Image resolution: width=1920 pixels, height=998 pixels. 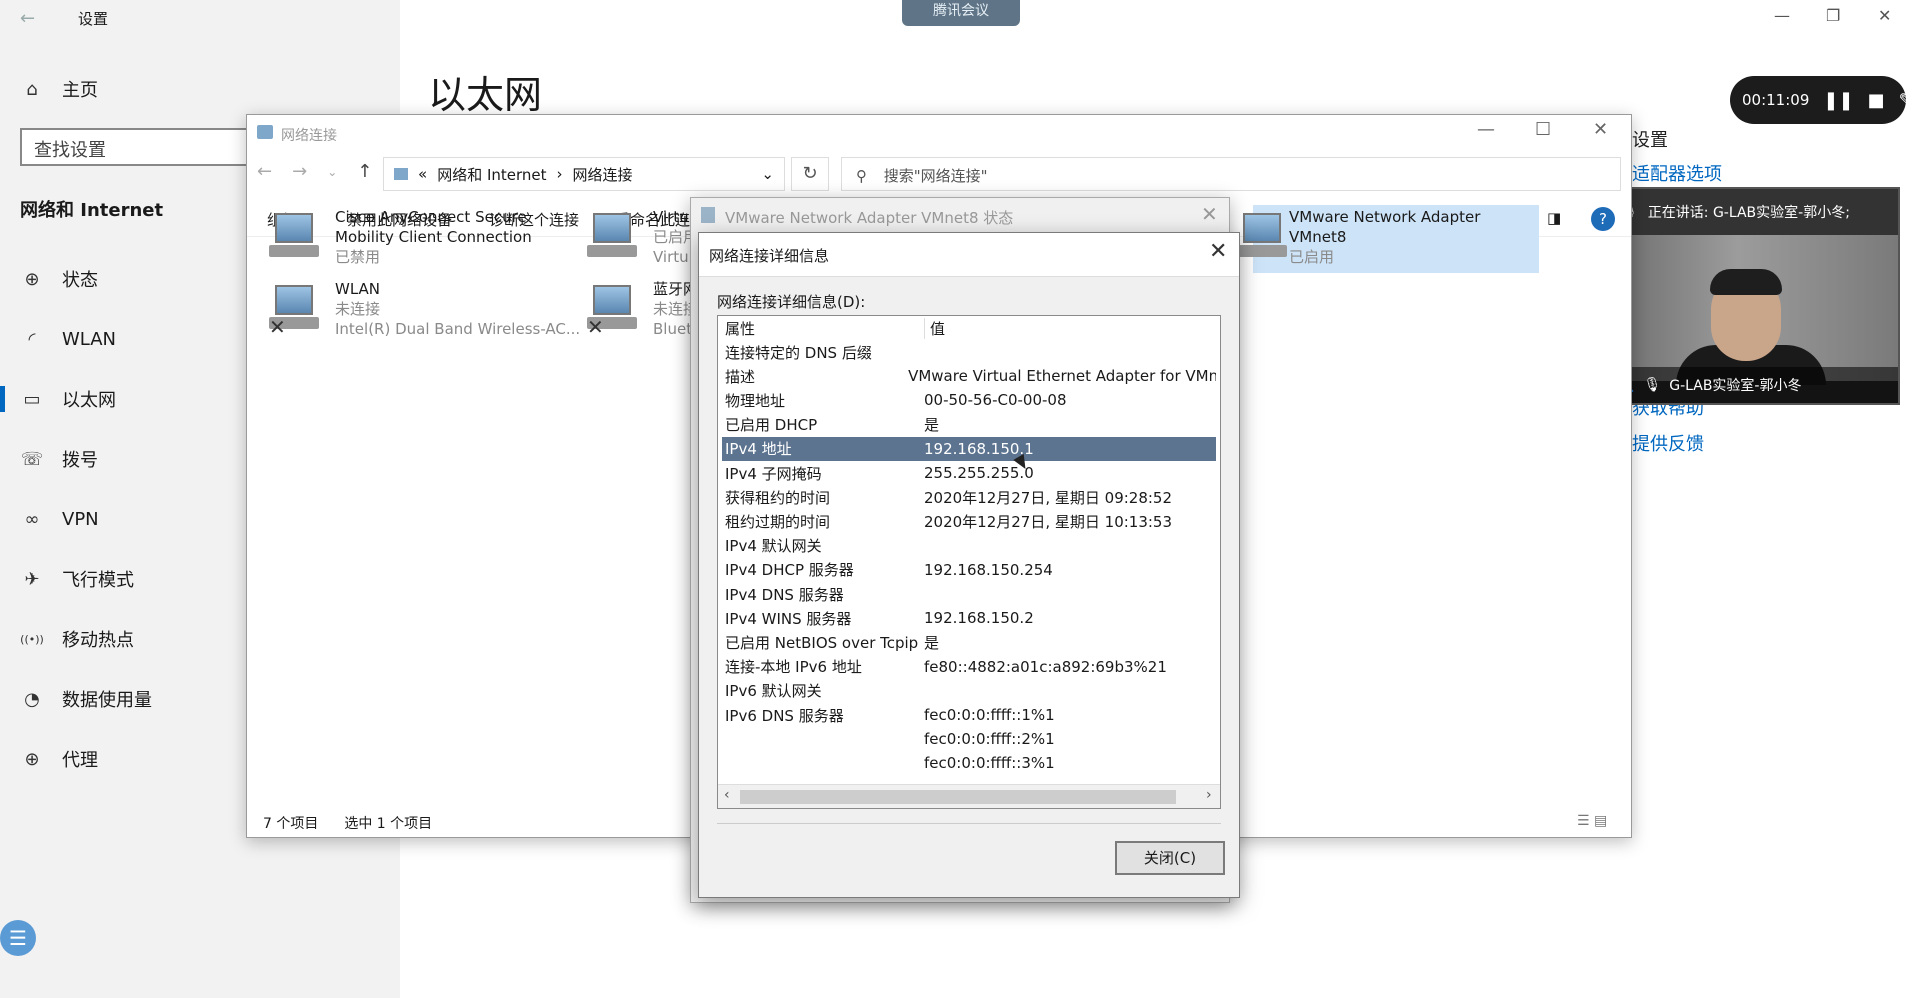 What do you see at coordinates (388, 824) in the screenshot?
I see `selected-count: 选中 1 个项目` at bounding box center [388, 824].